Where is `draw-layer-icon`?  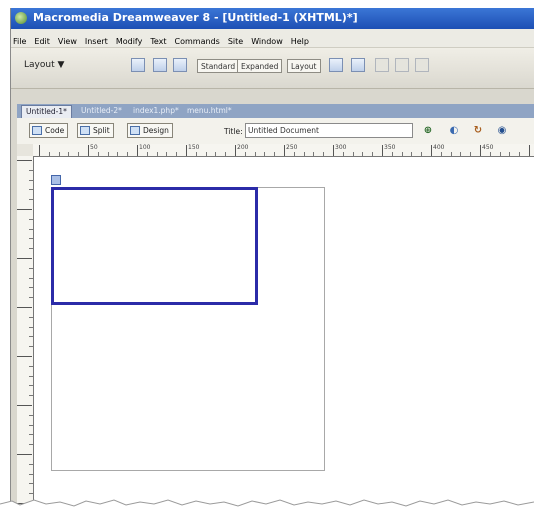 draw-layer-icon is located at coordinates (180, 65).